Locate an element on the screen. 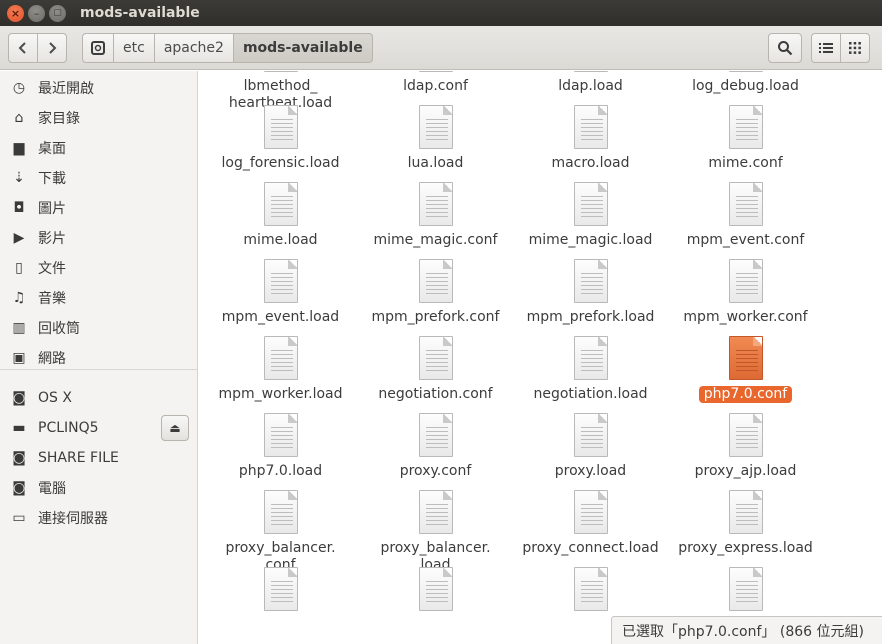 Image resolution: width=882 pixels, height=644 pixels. grid-view-button is located at coordinates (855, 48).